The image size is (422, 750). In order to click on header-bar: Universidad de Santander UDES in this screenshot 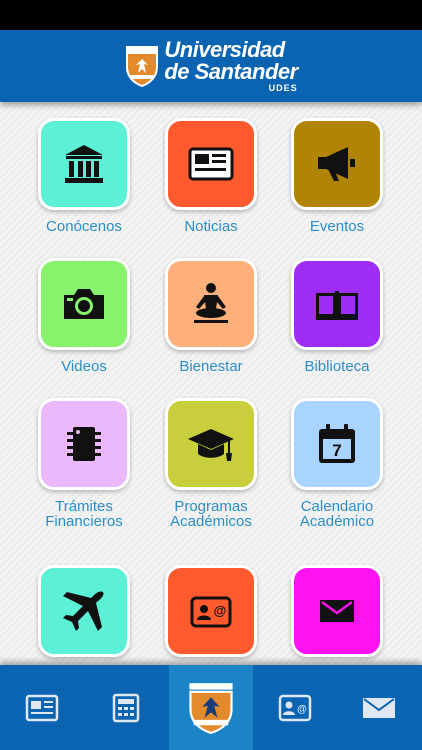, I will do `click(211, 66)`.